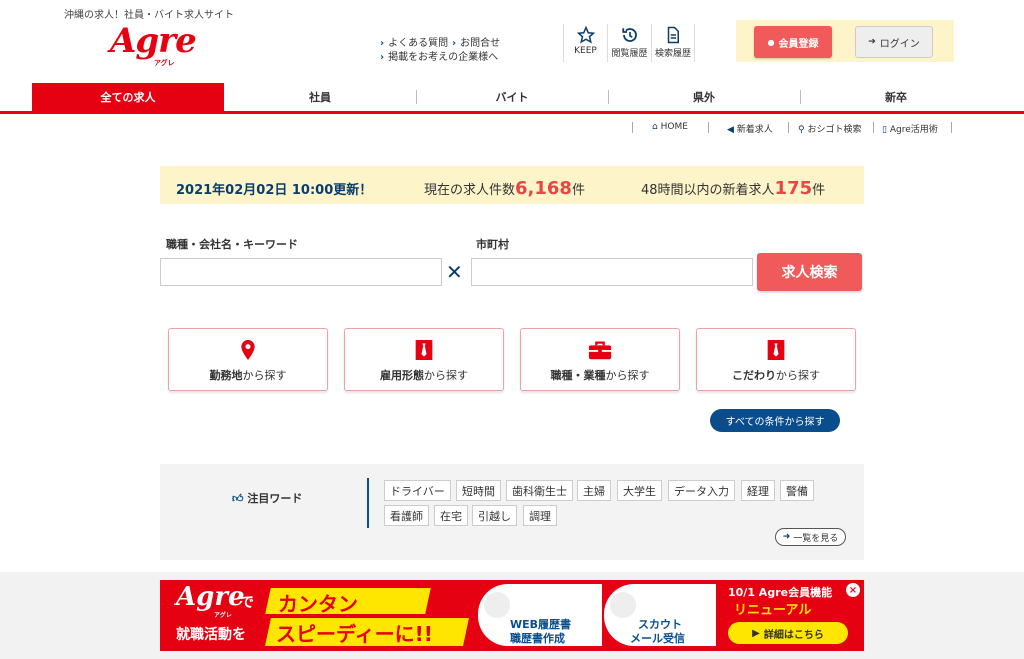 Image resolution: width=1024 pixels, height=659 pixels. What do you see at coordinates (655, 127) in the screenshot?
I see `home-icon: ⌂` at bounding box center [655, 127].